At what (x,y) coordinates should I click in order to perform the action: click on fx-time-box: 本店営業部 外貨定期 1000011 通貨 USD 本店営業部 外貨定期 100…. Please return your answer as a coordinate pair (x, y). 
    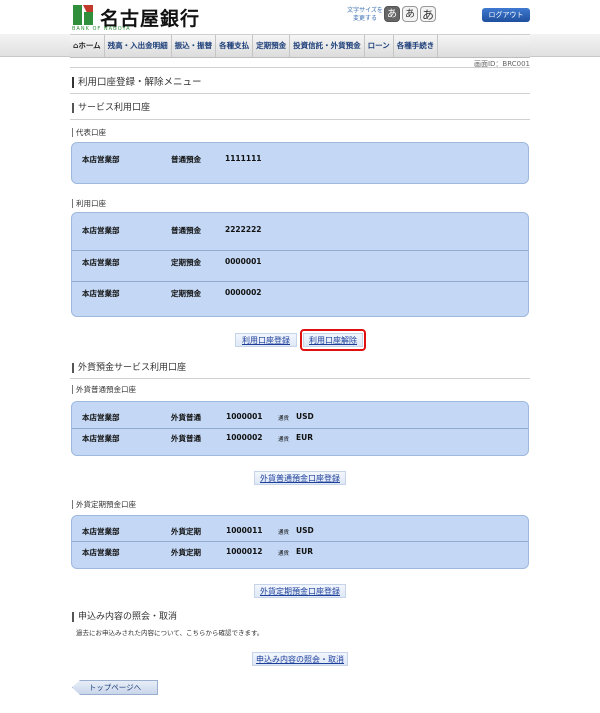
    Looking at the image, I should click on (300, 542).